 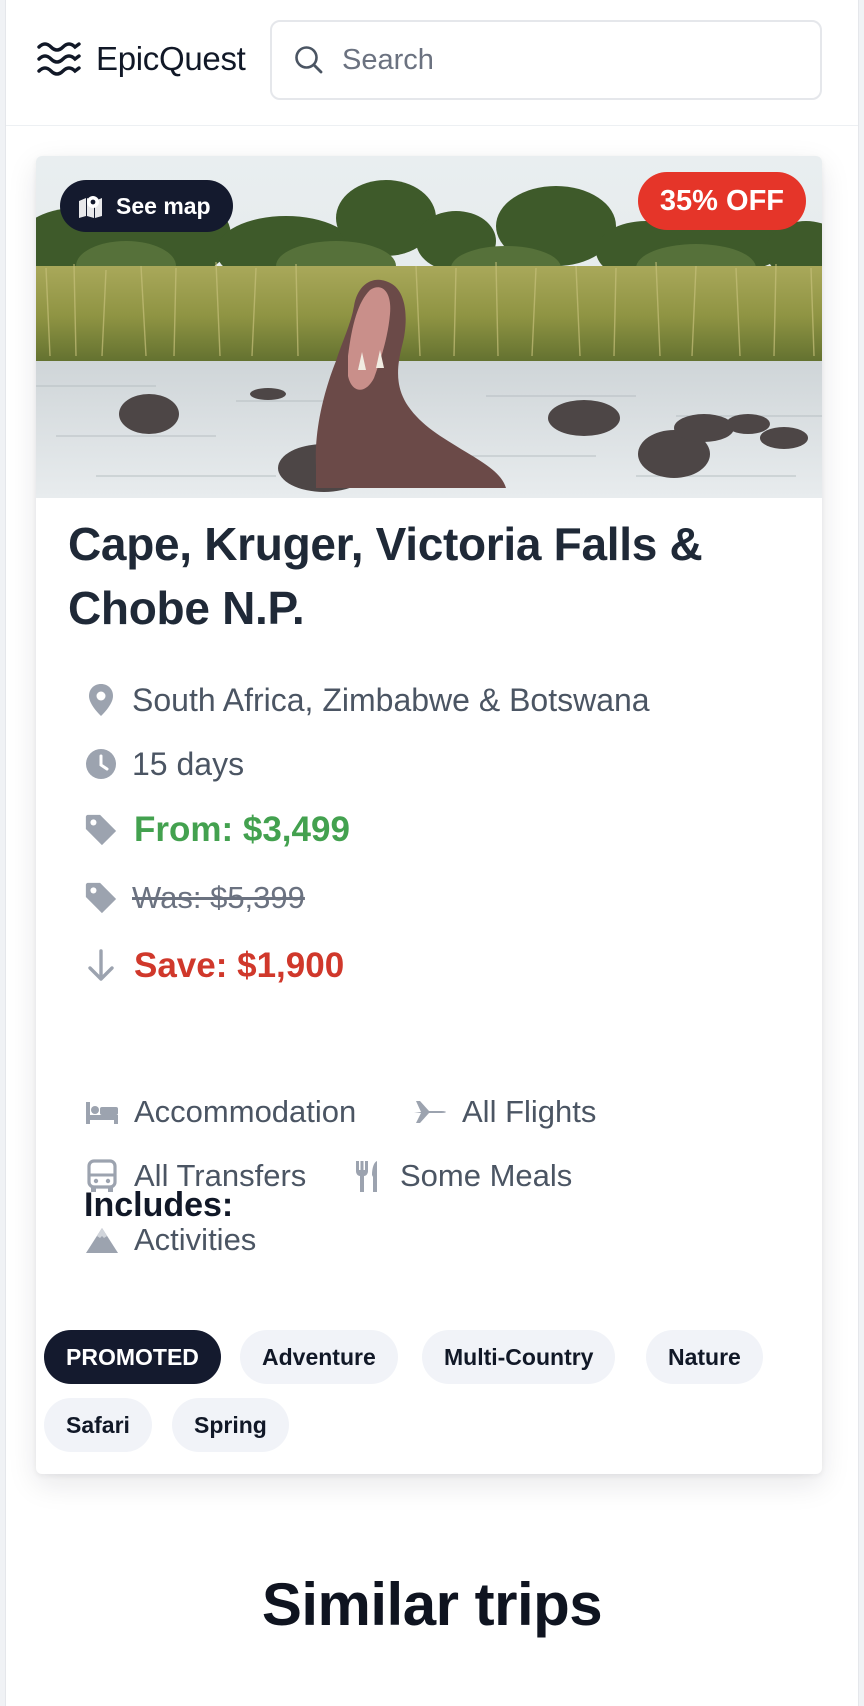 What do you see at coordinates (195, 1239) in the screenshot?
I see `include-label: Activities` at bounding box center [195, 1239].